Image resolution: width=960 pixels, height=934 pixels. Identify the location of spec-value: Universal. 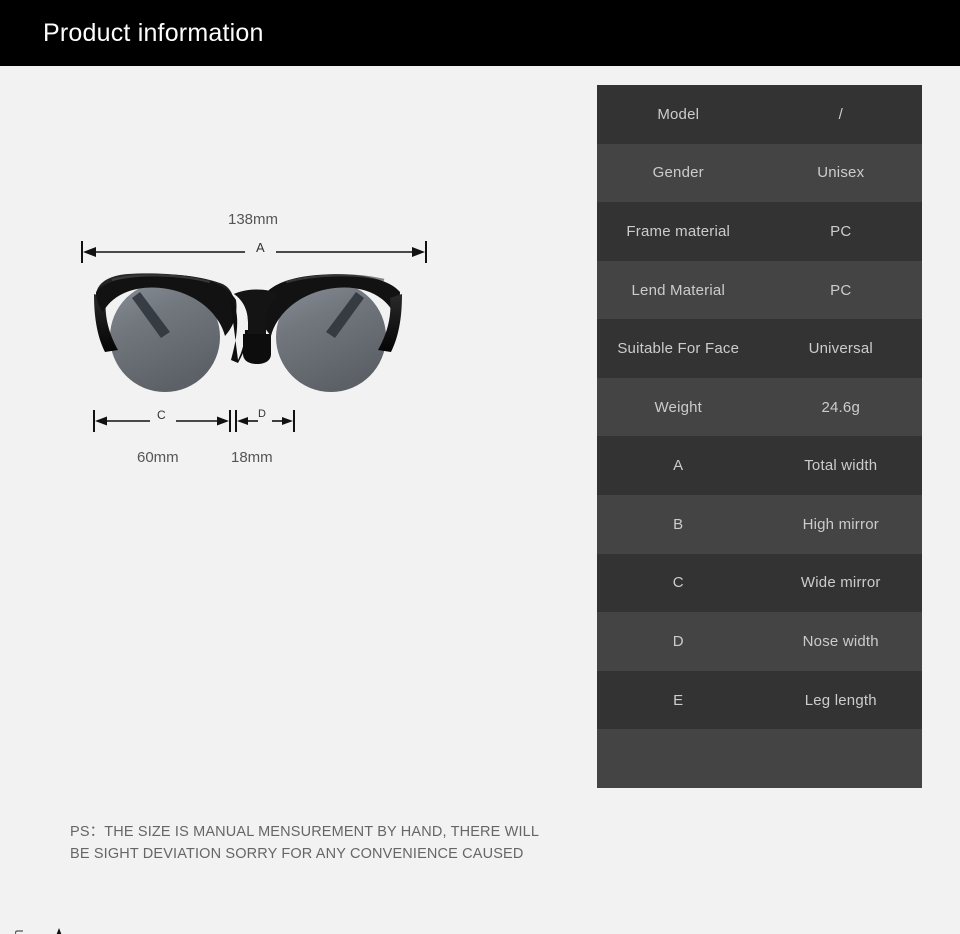
(840, 349).